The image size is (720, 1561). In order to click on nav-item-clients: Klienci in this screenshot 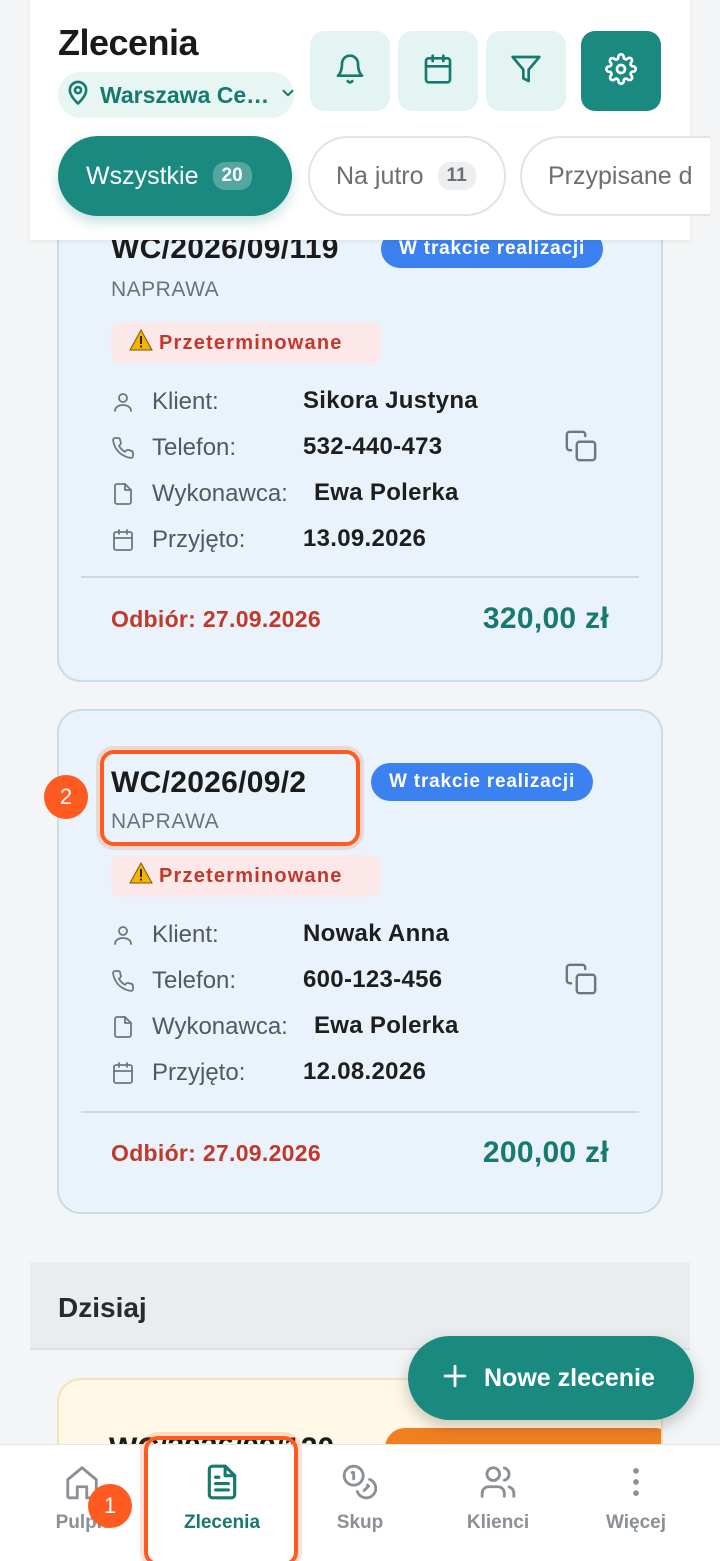, I will do `click(498, 1503)`.